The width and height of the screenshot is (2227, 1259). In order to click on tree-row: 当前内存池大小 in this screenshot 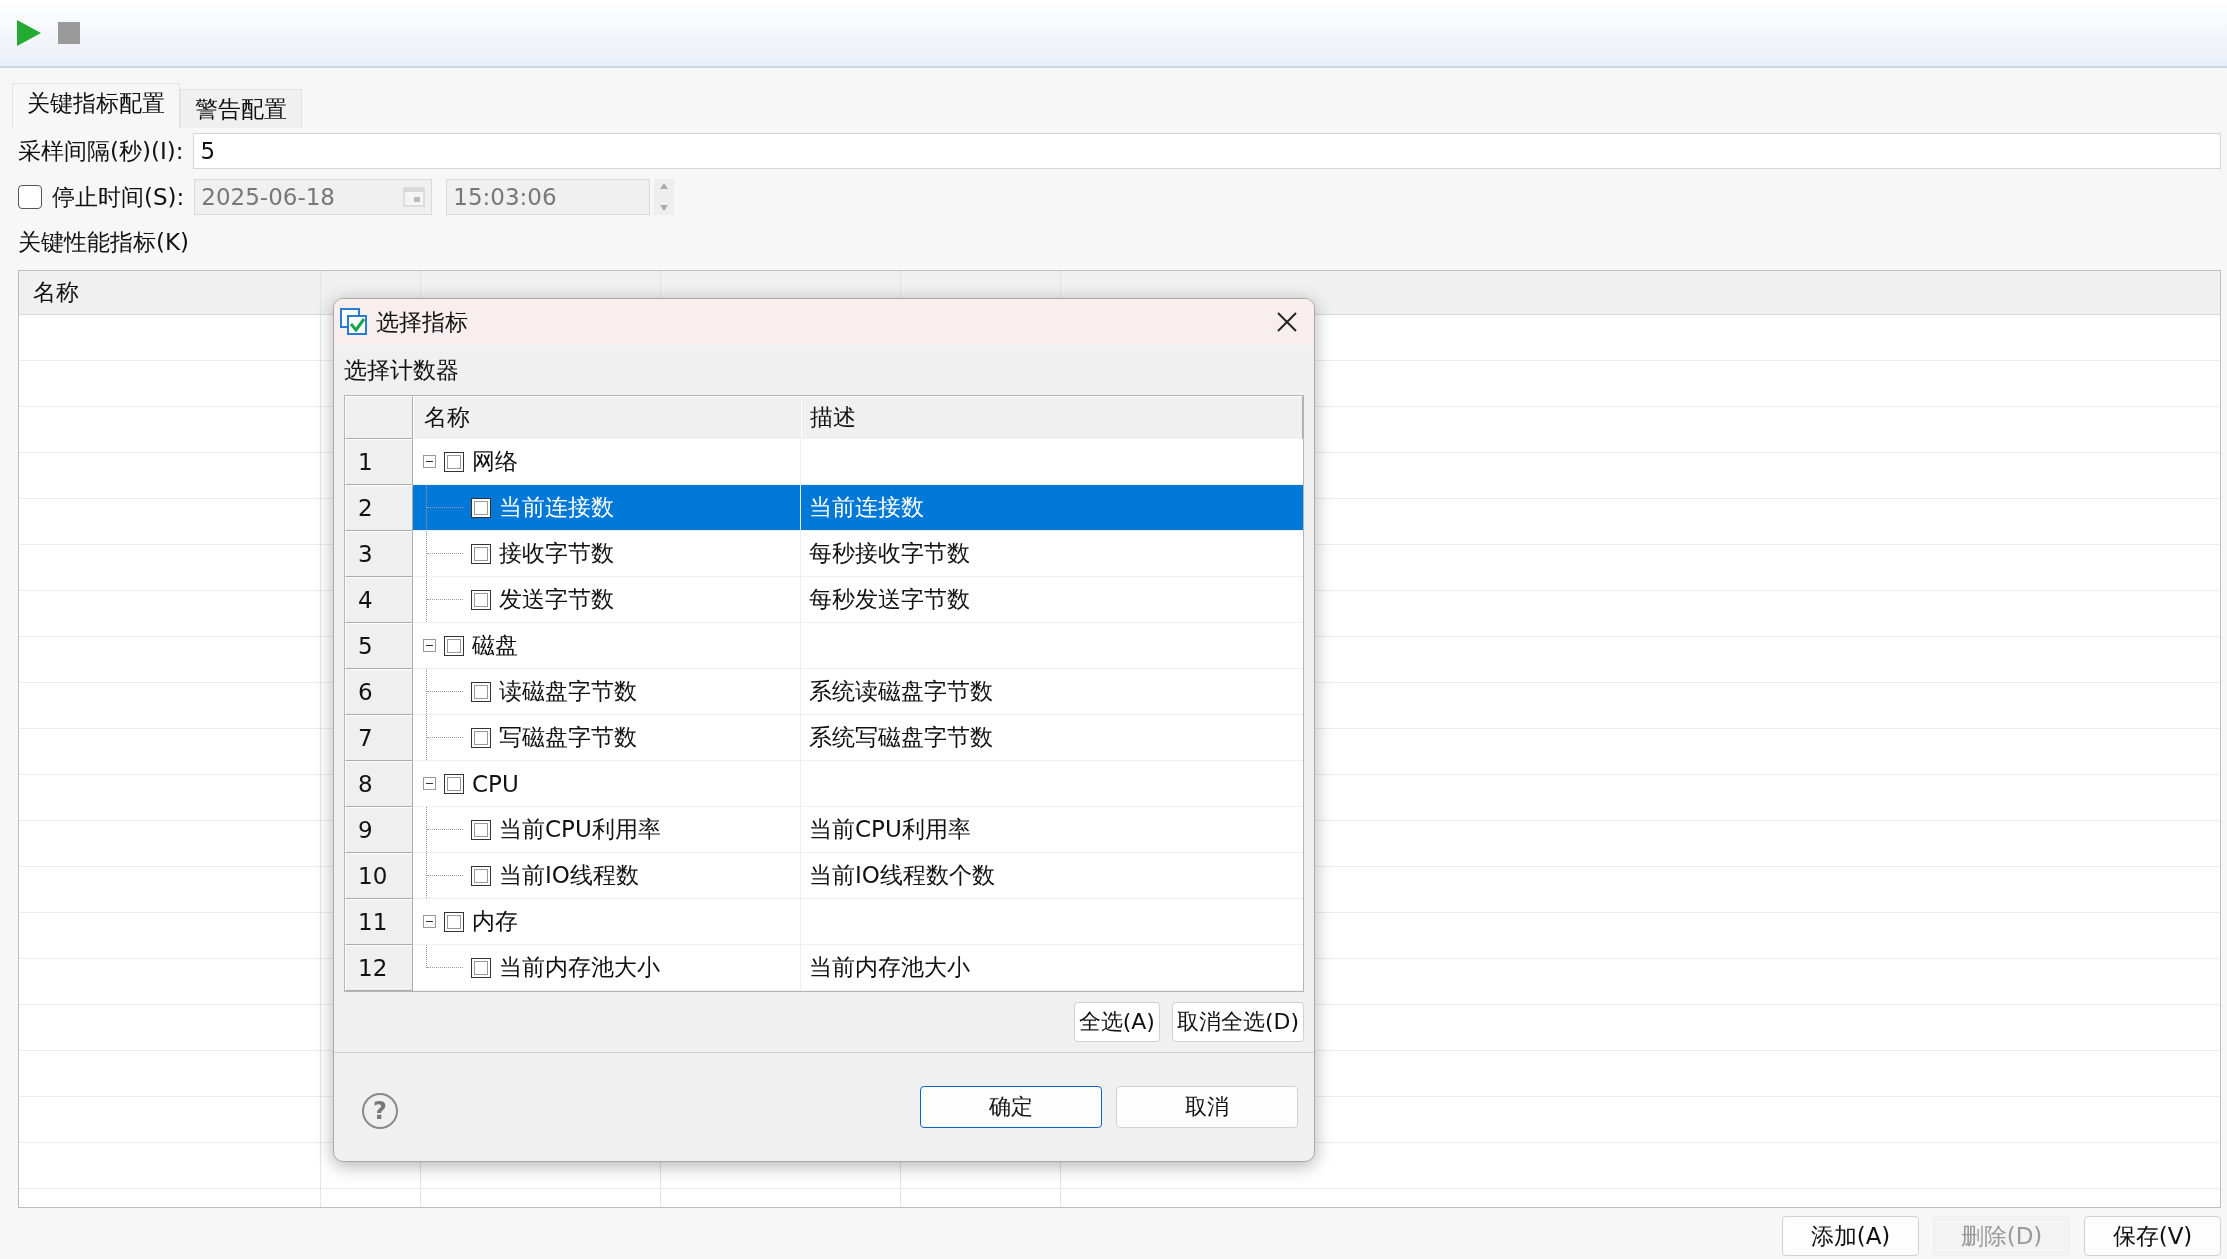, I will do `click(607, 968)`.